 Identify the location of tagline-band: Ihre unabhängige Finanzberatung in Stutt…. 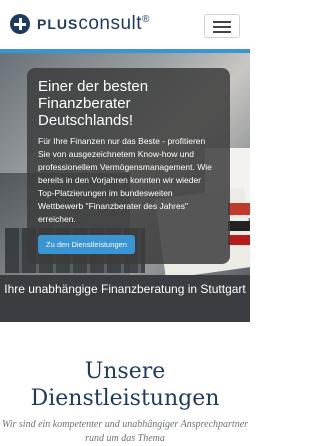
(125, 298).